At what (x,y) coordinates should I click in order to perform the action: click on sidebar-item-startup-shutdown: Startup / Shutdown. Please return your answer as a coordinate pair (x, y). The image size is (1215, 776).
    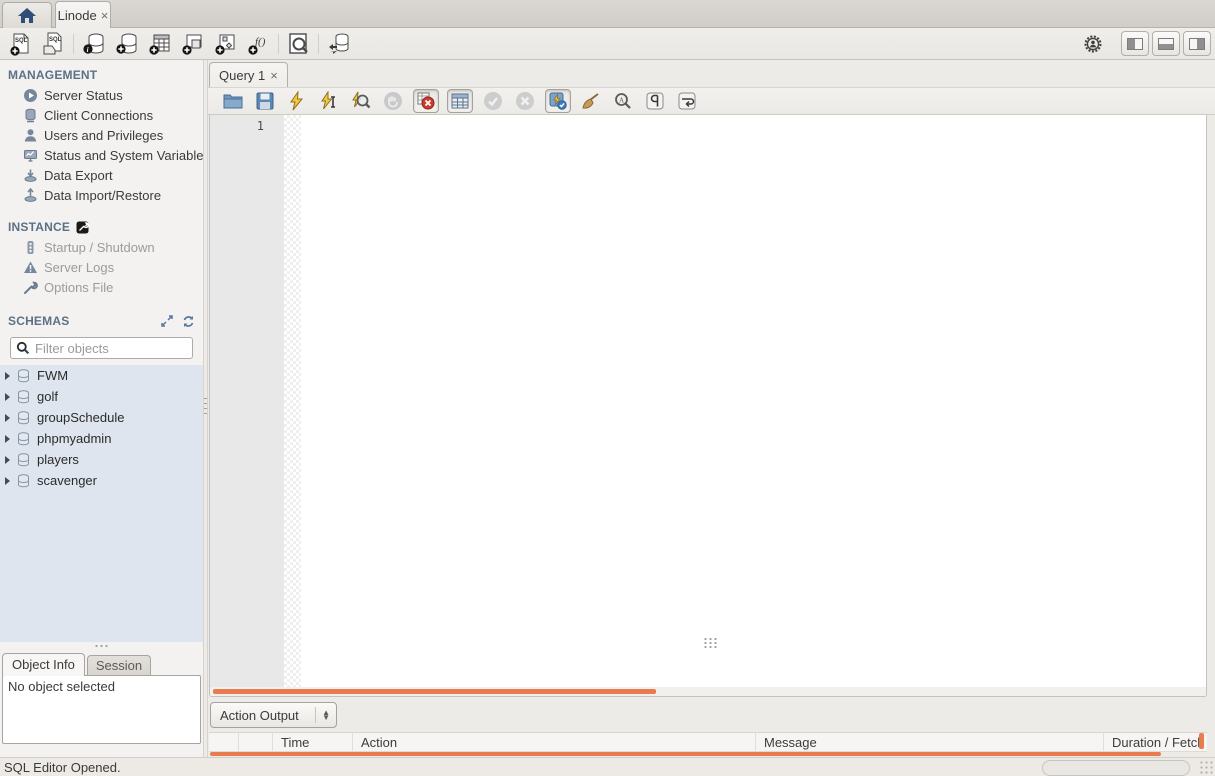
    Looking at the image, I should click on (101, 247).